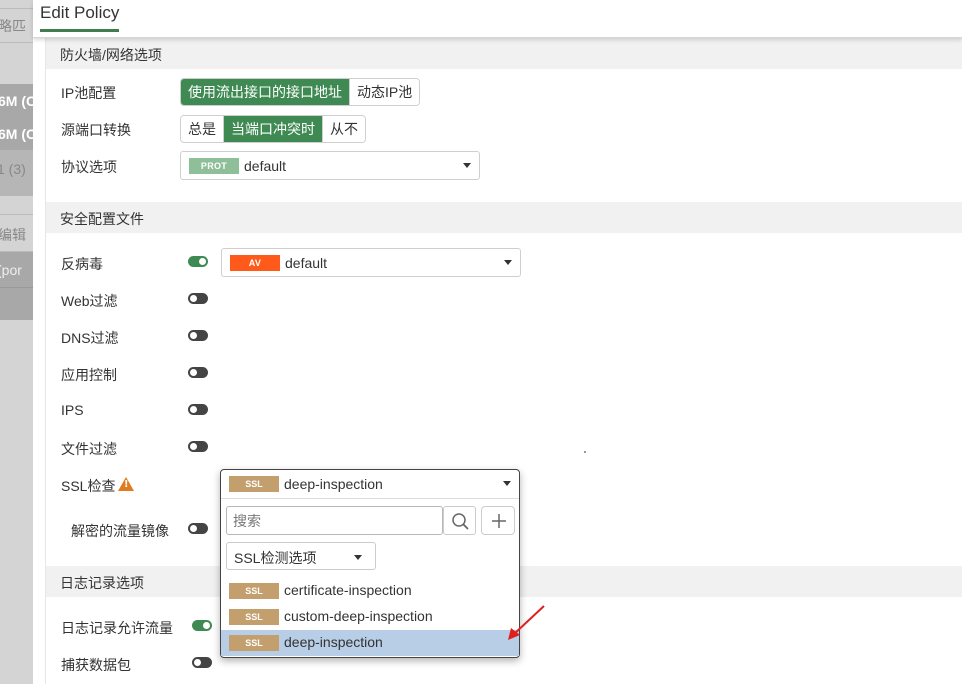 Image resolution: width=962 pixels, height=684 pixels. I want to click on source-port-option-always: 总是, so click(202, 129).